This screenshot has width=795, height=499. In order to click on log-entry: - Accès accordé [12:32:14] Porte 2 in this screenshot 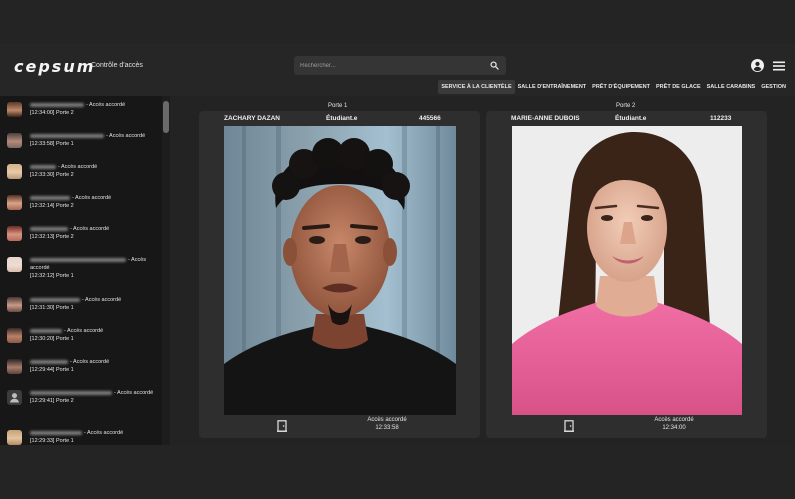, I will do `click(81, 204)`.